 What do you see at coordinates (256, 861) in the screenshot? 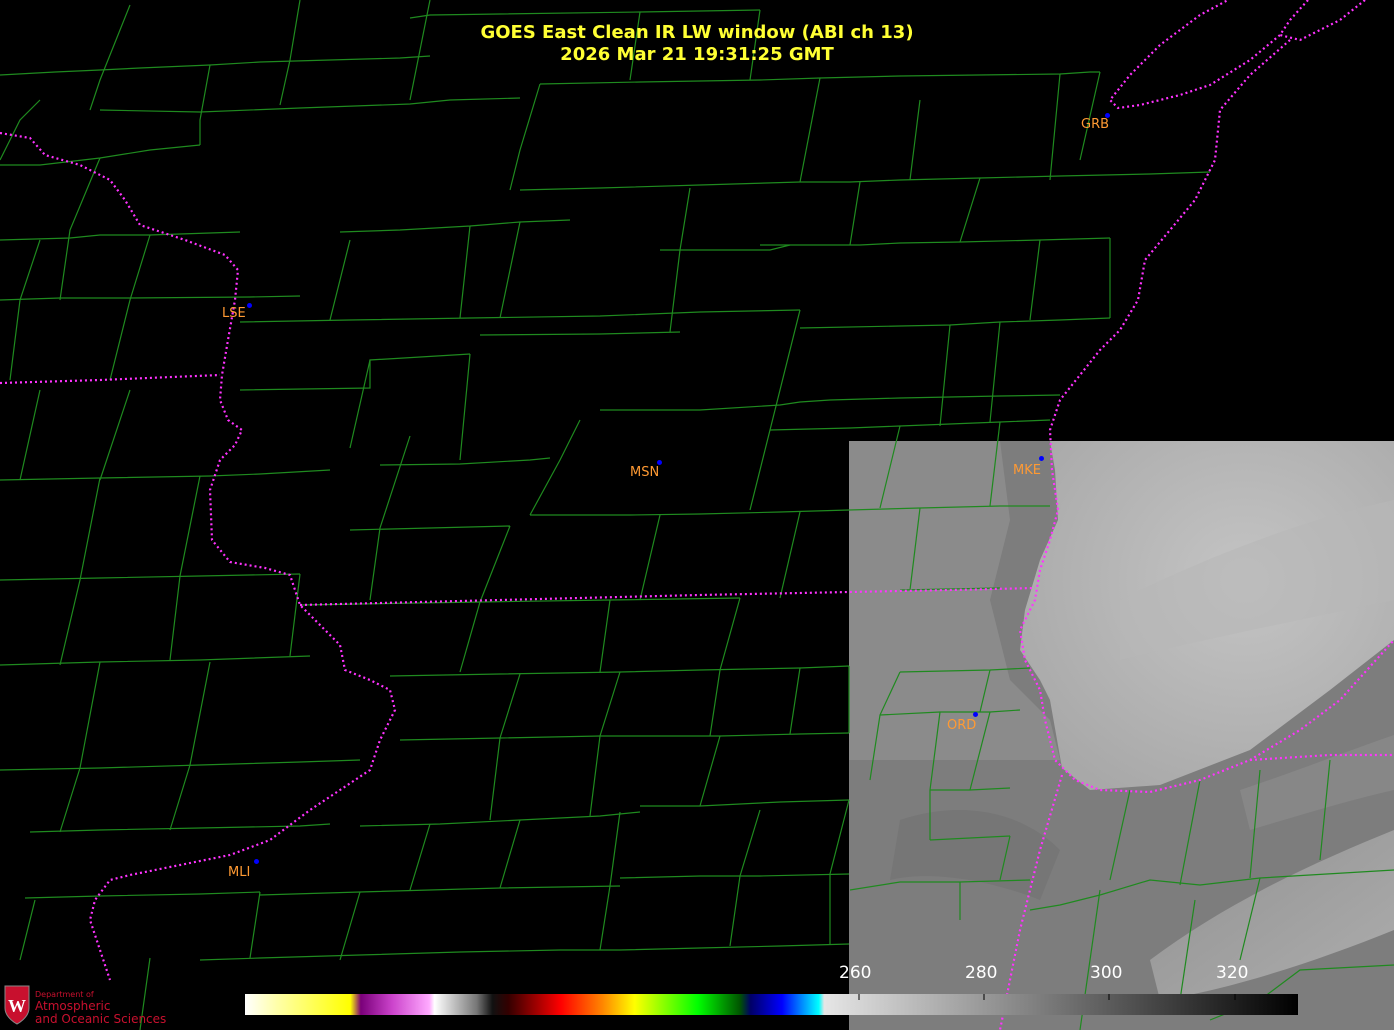
I see `station-dot-mli` at bounding box center [256, 861].